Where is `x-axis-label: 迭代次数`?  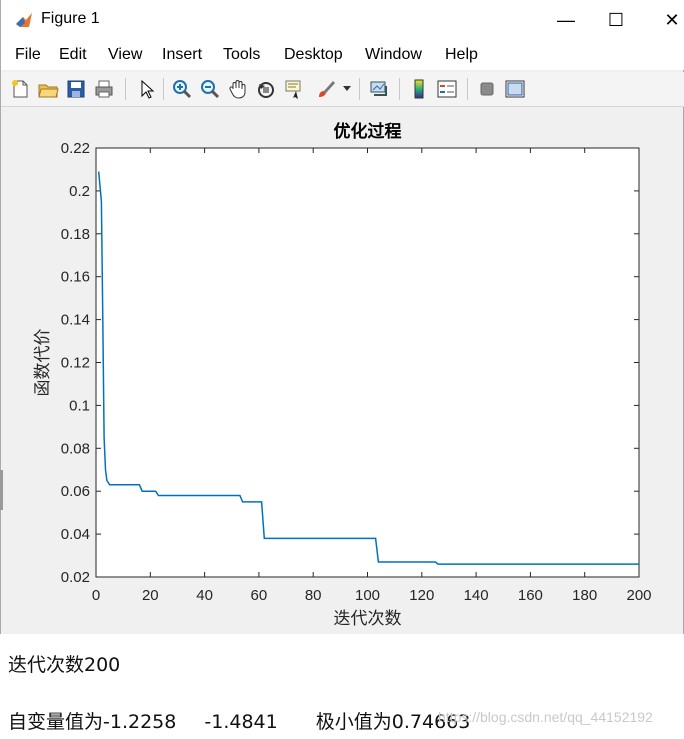
x-axis-label: 迭代次数 is located at coordinates (368, 619).